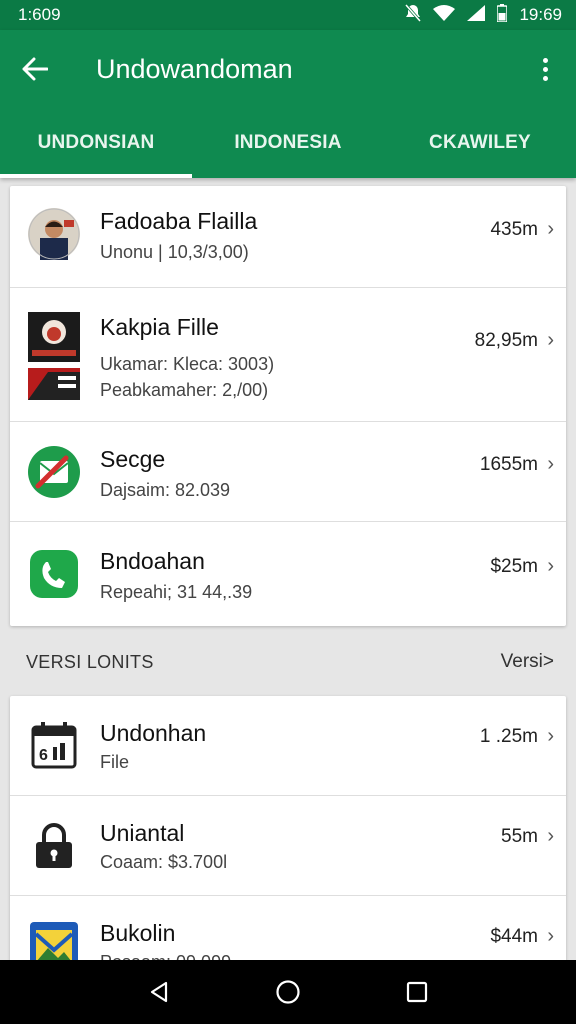 Image resolution: width=576 pixels, height=1024 pixels. Describe the element at coordinates (96, 143) in the screenshot. I see `tab-undonsian: UNDONSIAN` at that location.